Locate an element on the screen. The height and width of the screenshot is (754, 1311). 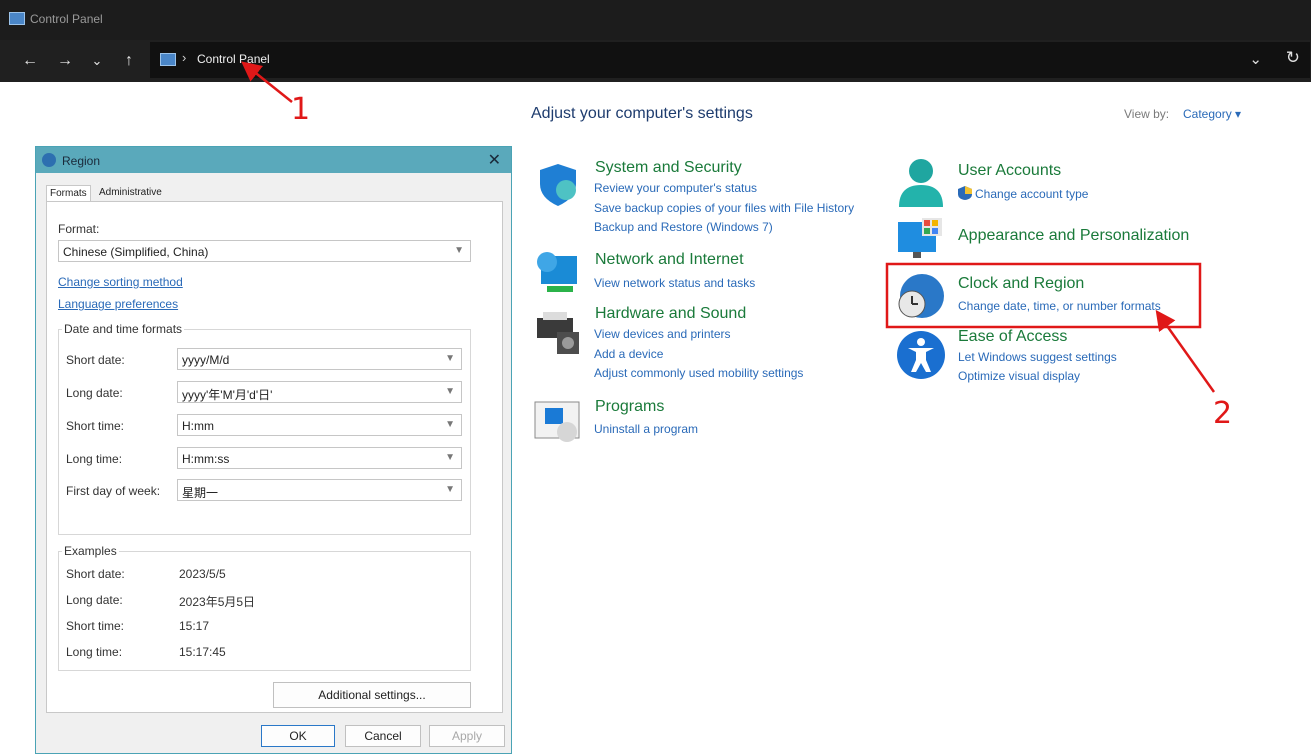
short-date-value: yyyy/M/d is located at coordinates (206, 360).